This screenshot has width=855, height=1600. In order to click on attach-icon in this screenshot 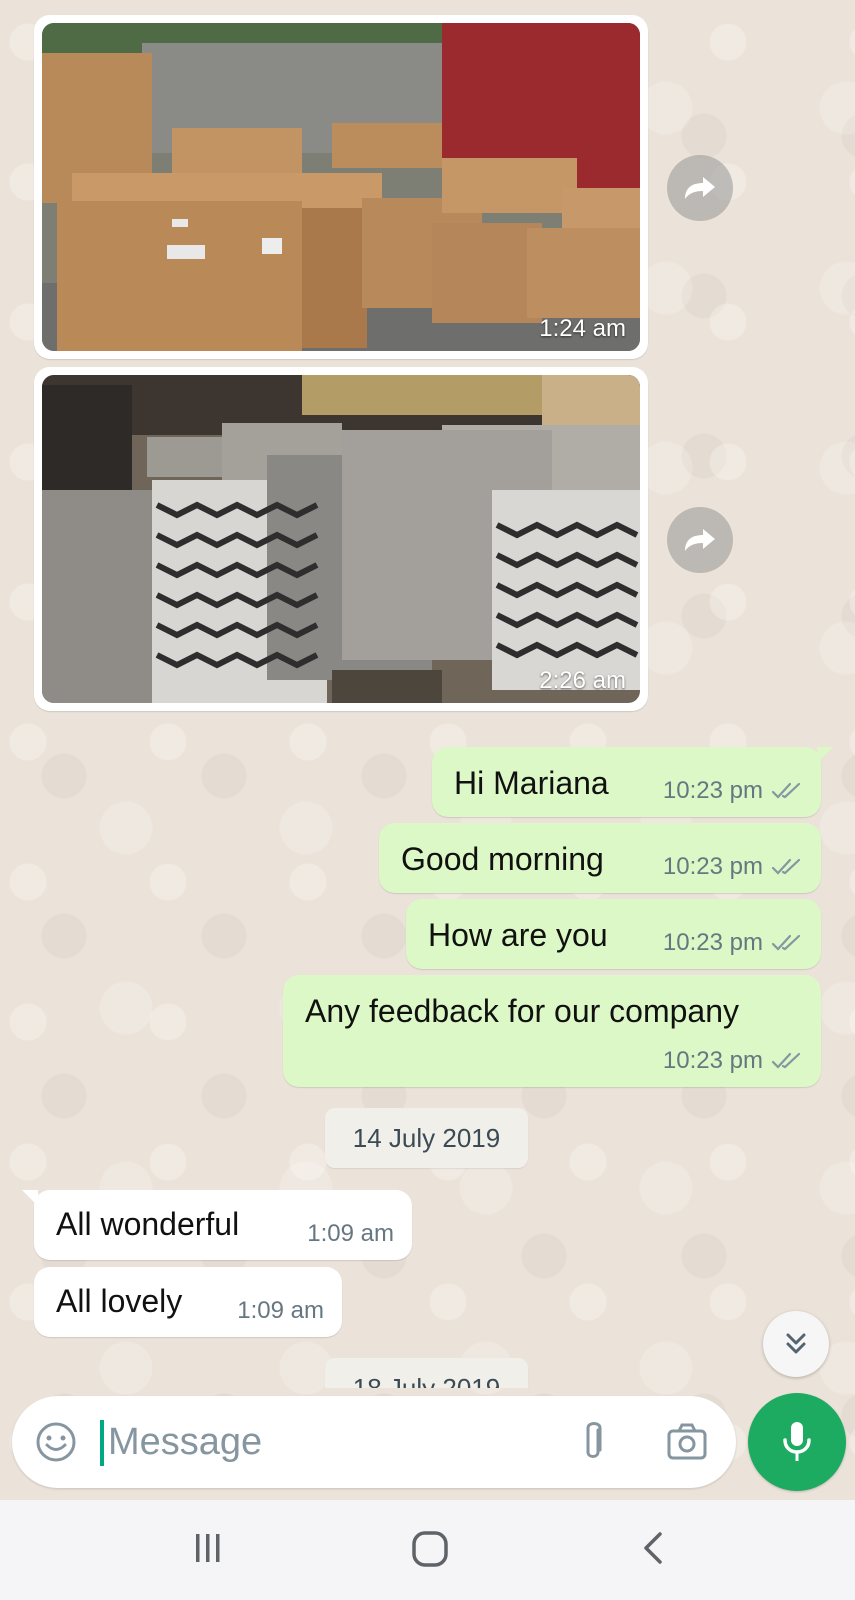, I will do `click(593, 1442)`.